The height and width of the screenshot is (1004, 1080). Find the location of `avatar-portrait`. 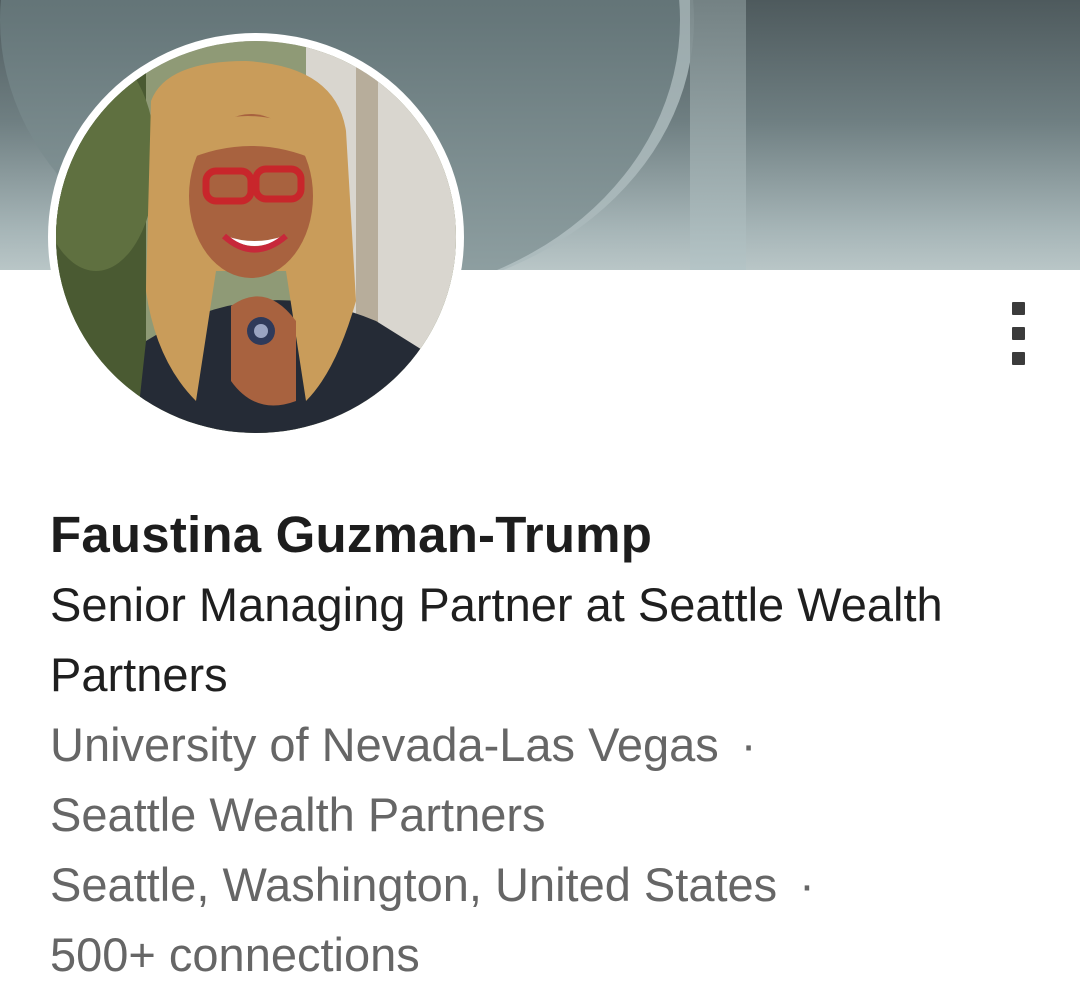

avatar-portrait is located at coordinates (256, 237).